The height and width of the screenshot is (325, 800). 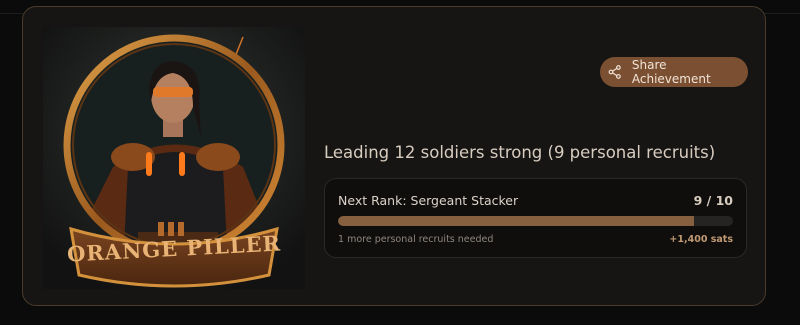 I want to click on next-rank-count: 9 / 10, so click(x=713, y=200).